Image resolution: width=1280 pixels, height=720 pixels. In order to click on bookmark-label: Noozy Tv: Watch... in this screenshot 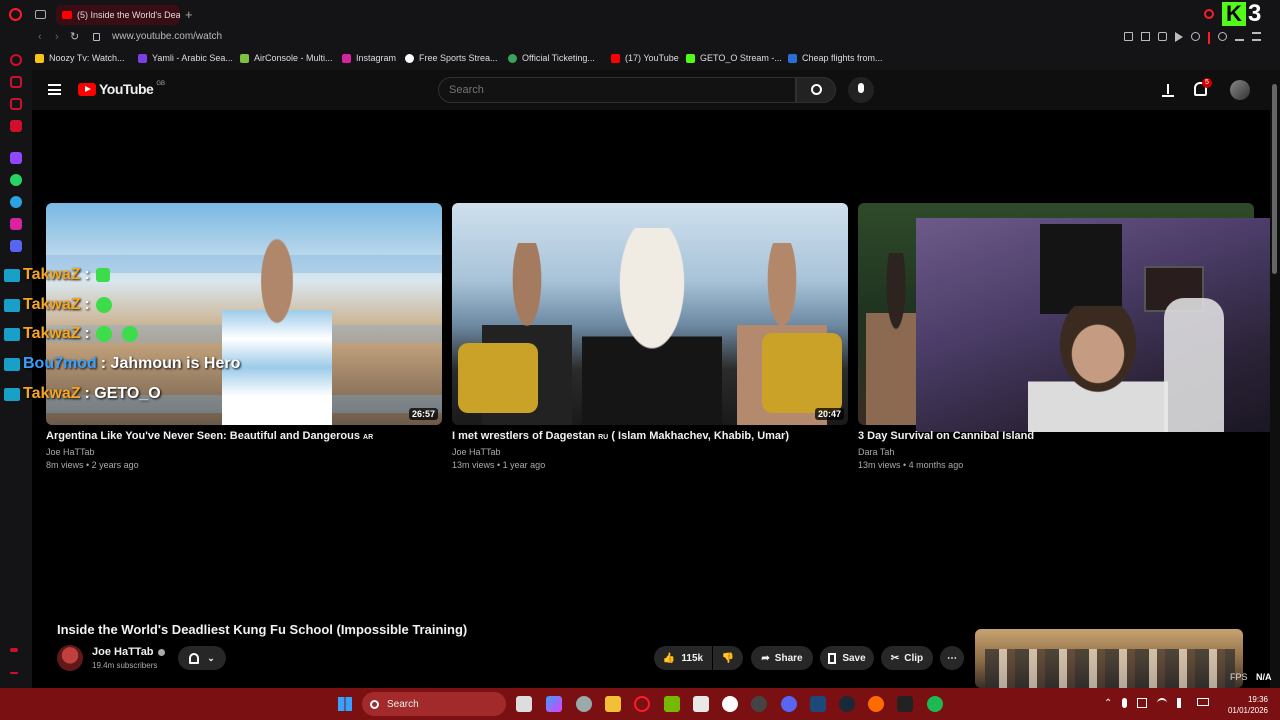, I will do `click(87, 58)`.